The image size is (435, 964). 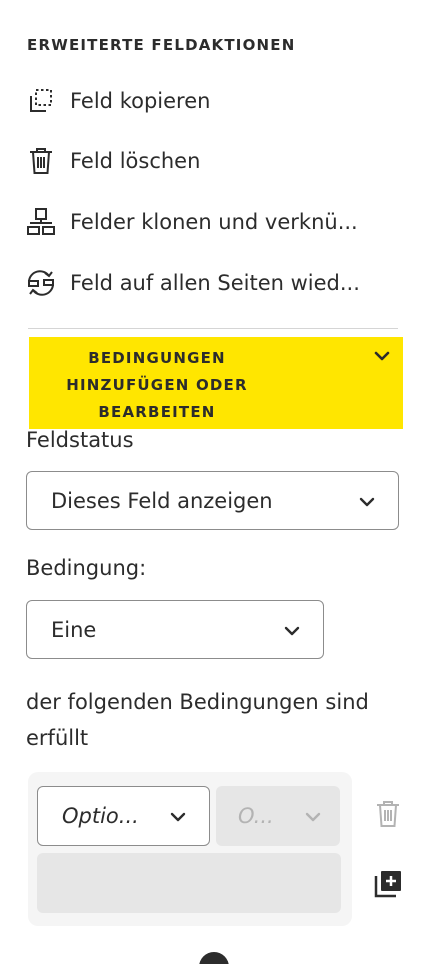 What do you see at coordinates (162, 500) in the screenshot?
I see `field-status-value: Dieses Feld anzeigen` at bounding box center [162, 500].